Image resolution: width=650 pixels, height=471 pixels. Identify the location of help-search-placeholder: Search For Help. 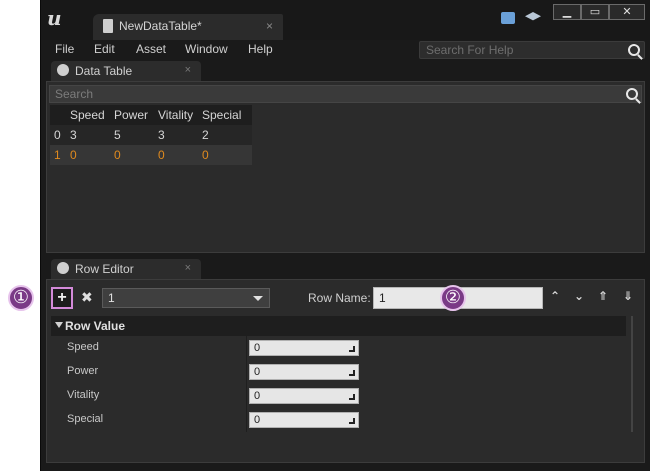
(470, 50).